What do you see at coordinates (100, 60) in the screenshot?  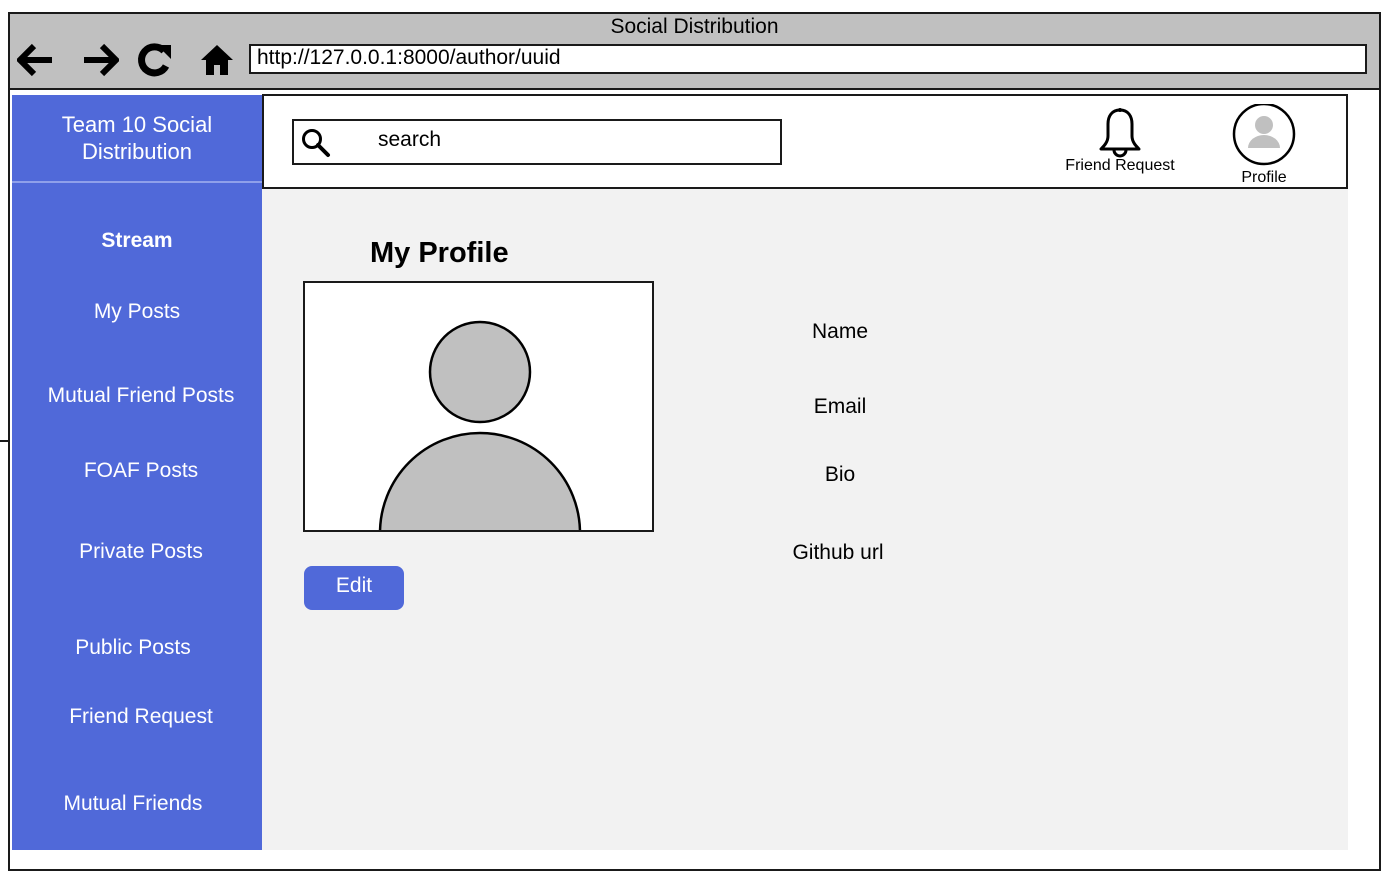 I see `forward-arrow-icon` at bounding box center [100, 60].